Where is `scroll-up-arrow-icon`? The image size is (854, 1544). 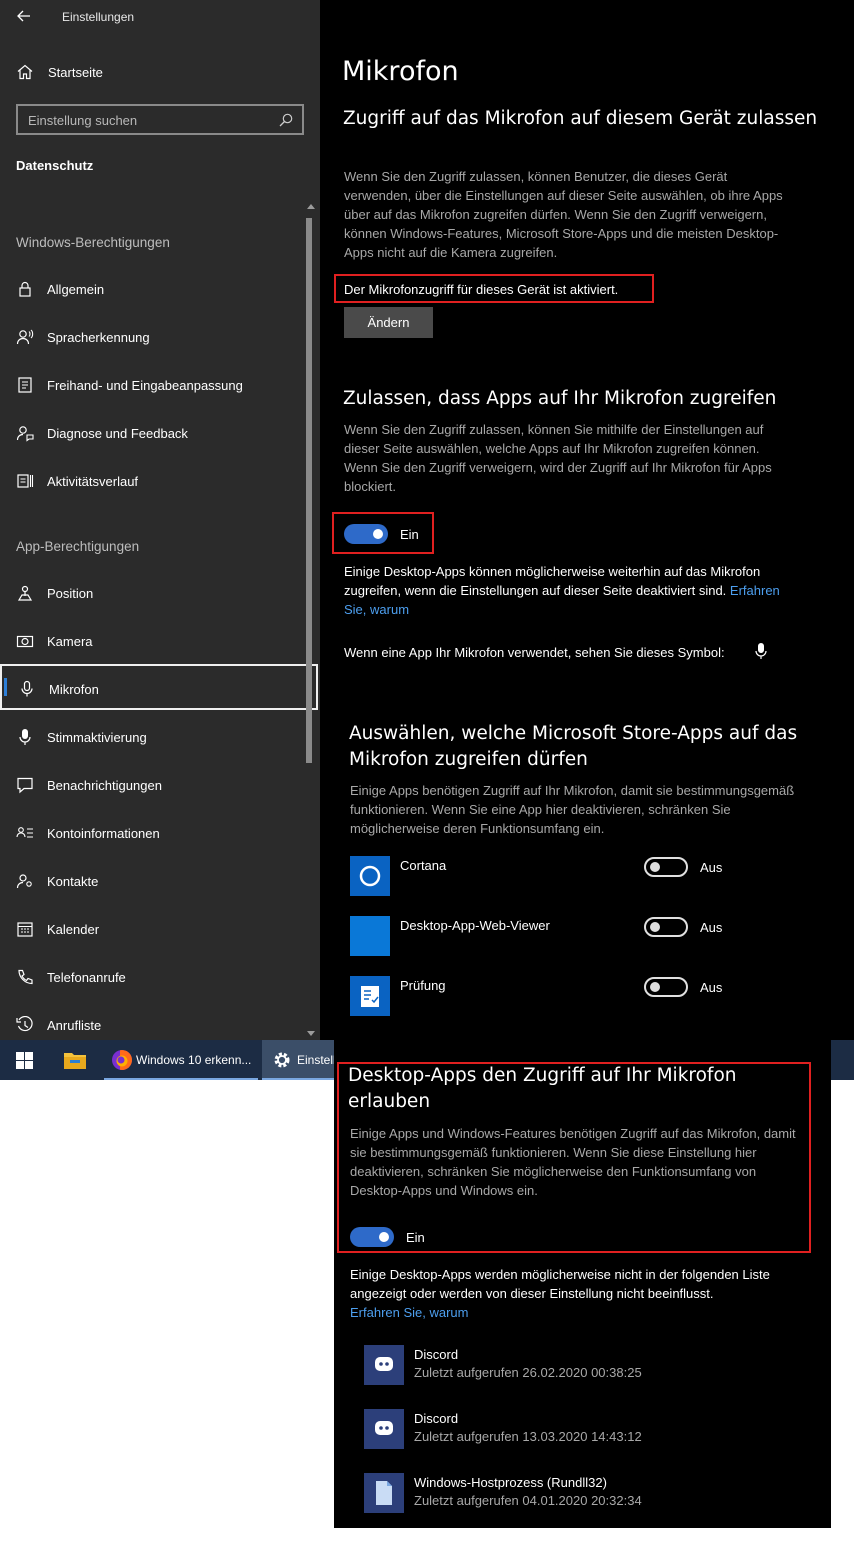 scroll-up-arrow-icon is located at coordinates (311, 206).